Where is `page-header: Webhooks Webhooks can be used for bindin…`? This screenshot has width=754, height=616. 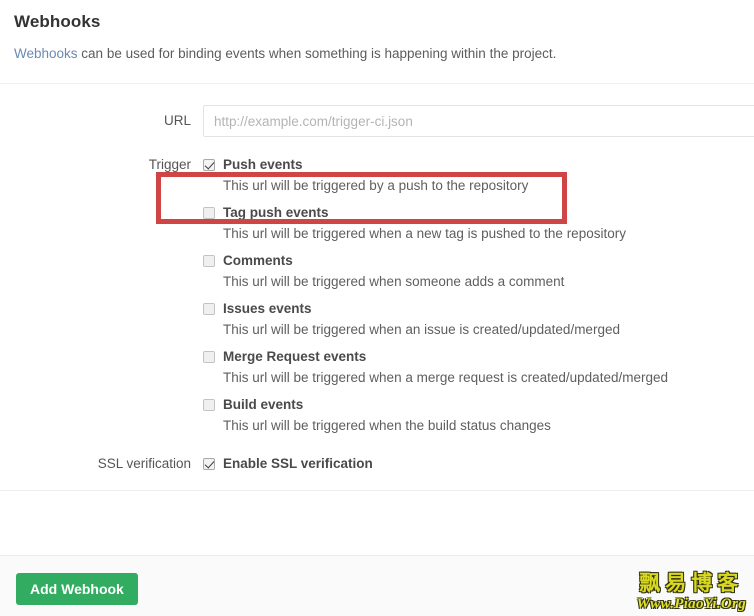 page-header: Webhooks Webhooks can be used for bindin… is located at coordinates (377, 31).